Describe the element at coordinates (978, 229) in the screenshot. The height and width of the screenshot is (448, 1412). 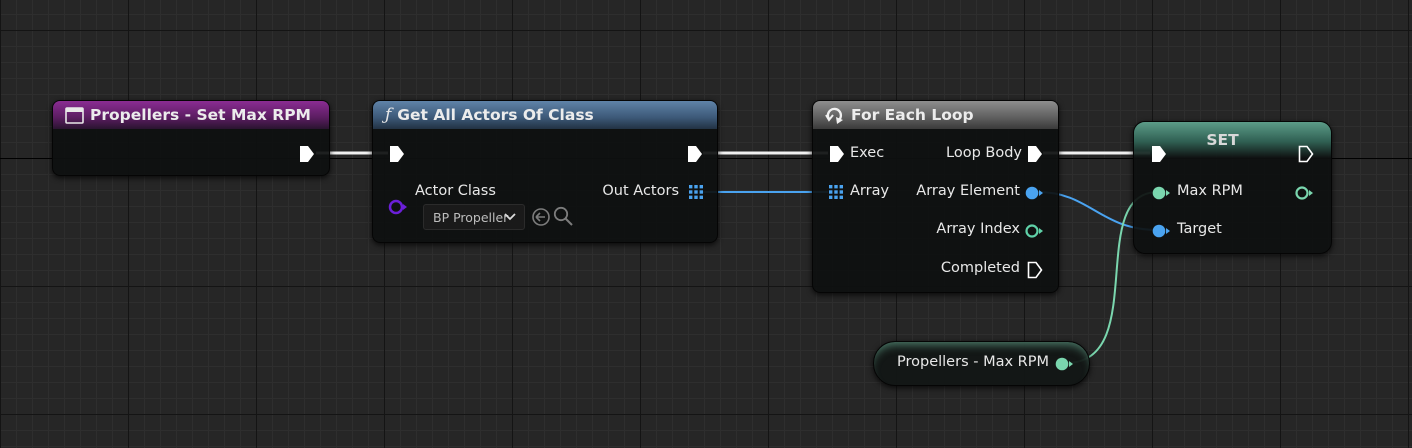
I see `array-index-label: Array Index` at that location.